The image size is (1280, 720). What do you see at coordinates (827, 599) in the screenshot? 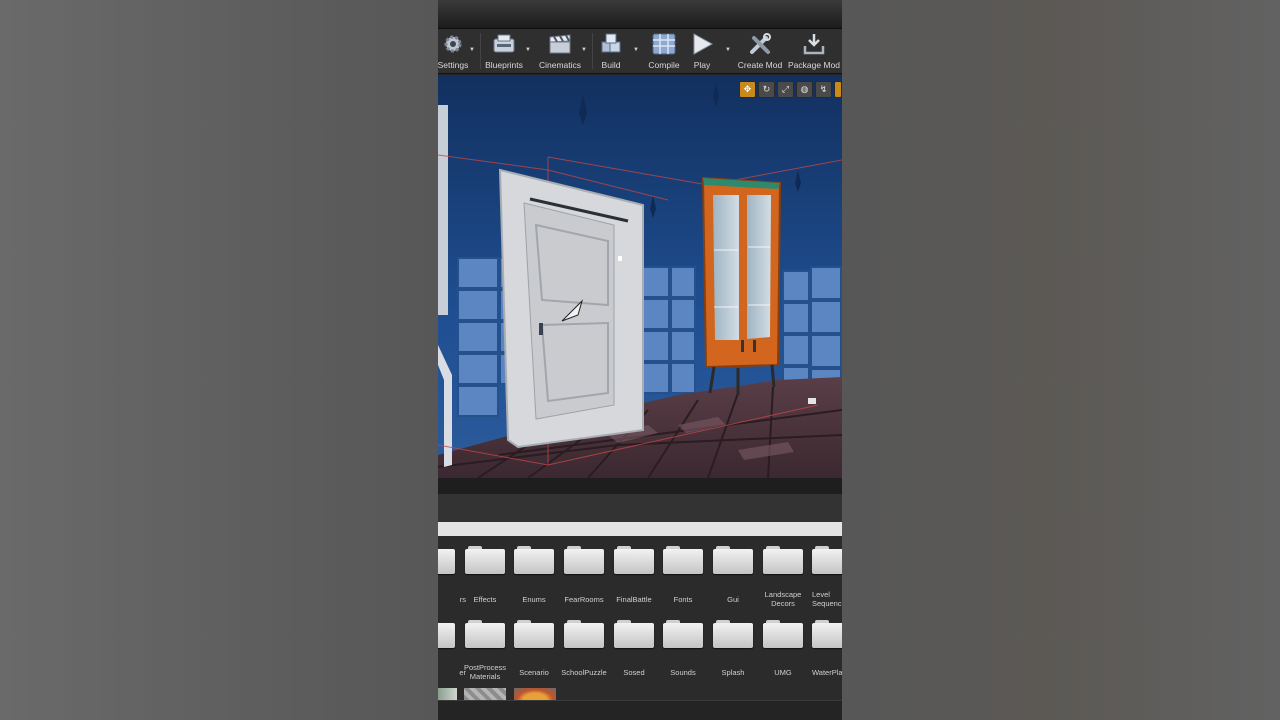
I see `folder-label: Level Sequenc` at bounding box center [827, 599].